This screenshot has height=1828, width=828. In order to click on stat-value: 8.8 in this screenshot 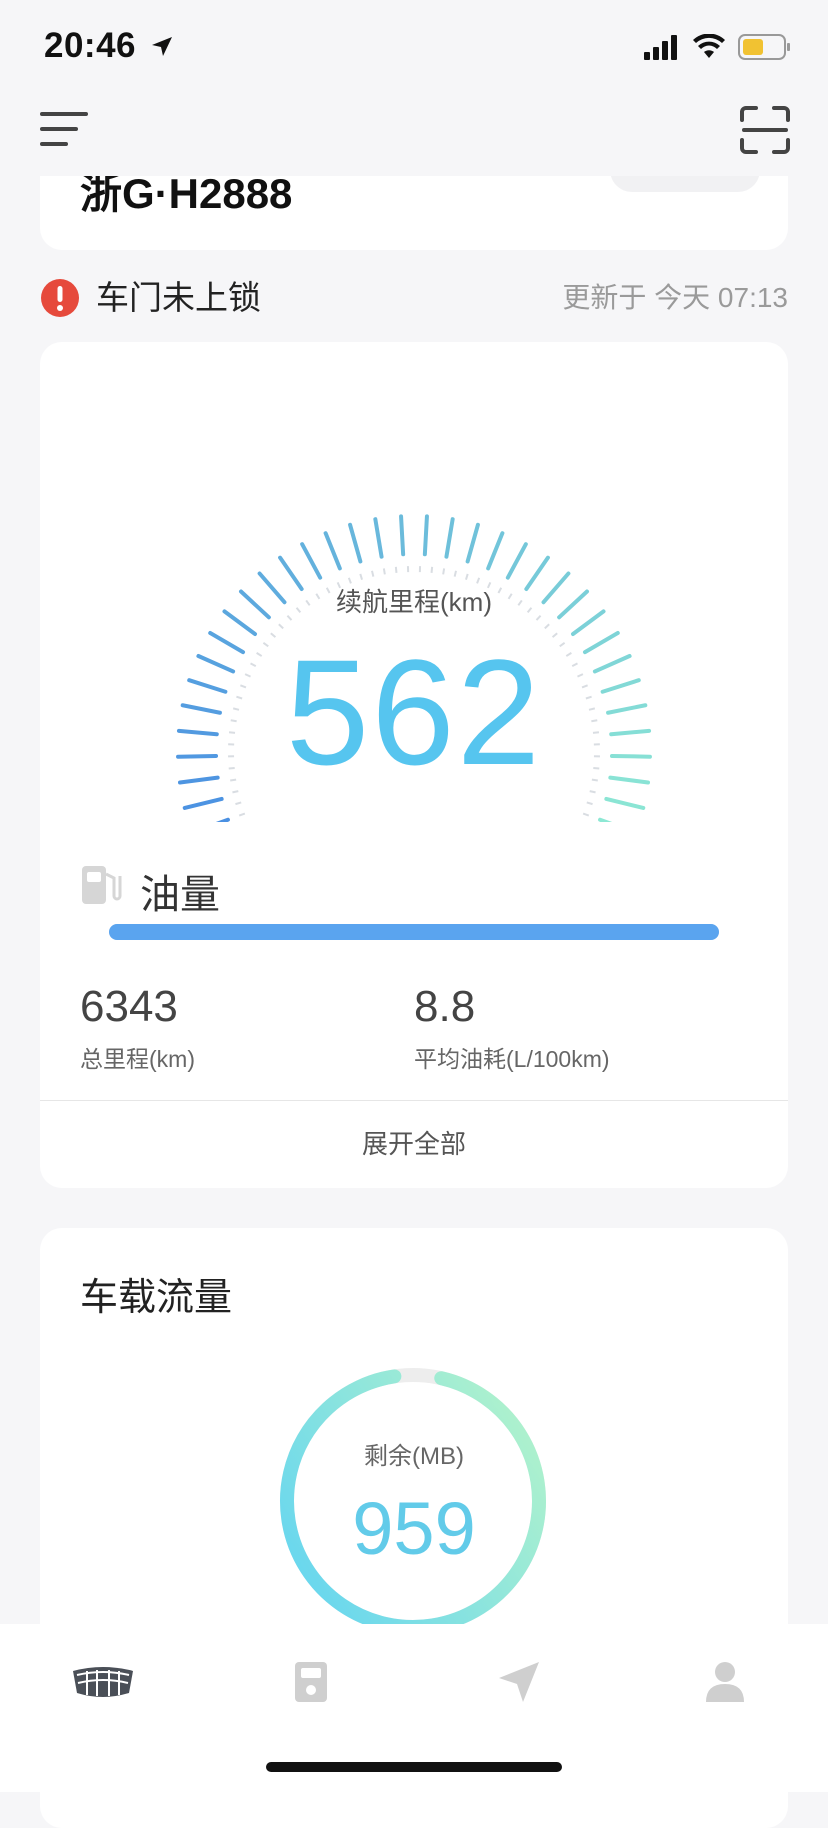, I will do `click(512, 1007)`.